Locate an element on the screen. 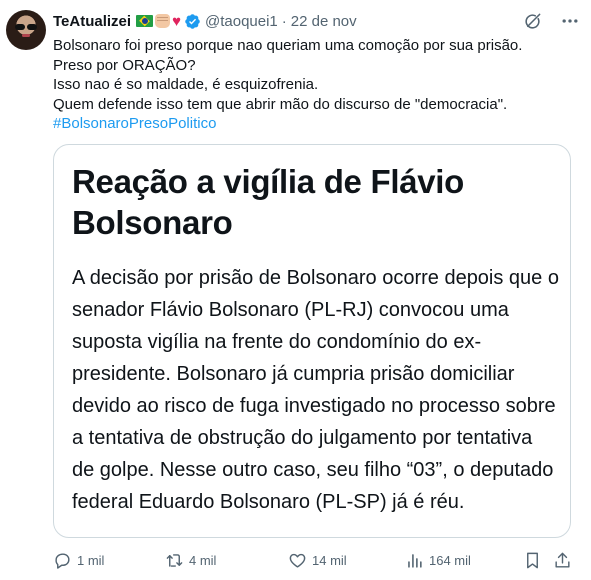  views-count: 164 mil is located at coordinates (450, 560).